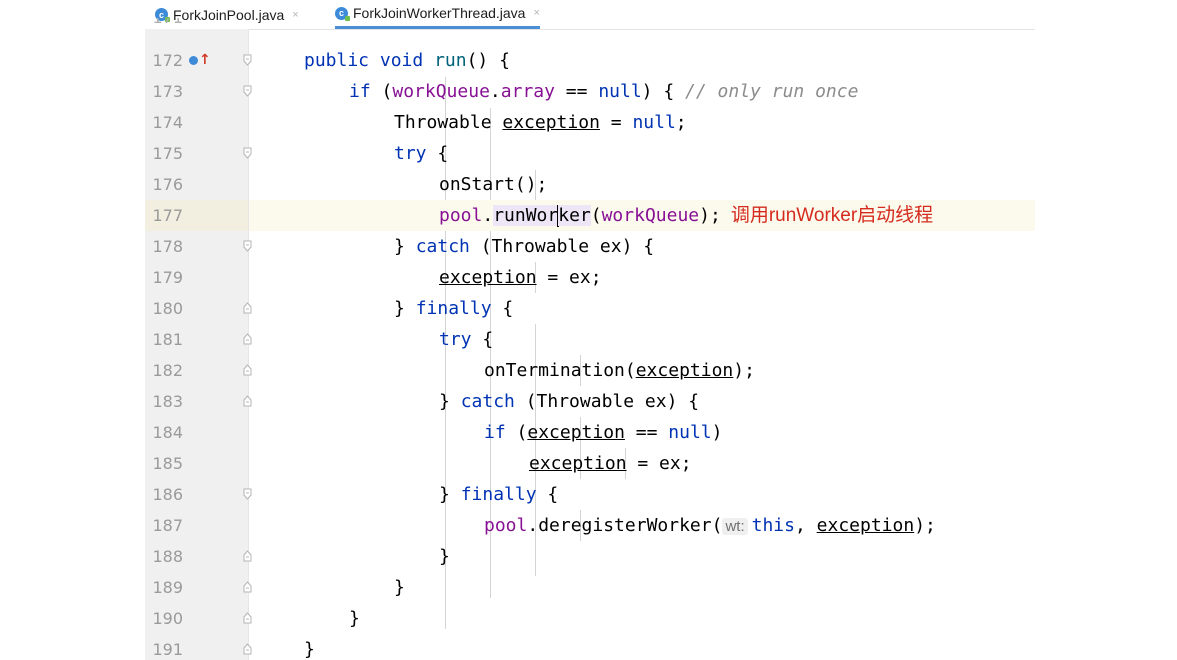  I want to click on code-line: 190 }, so click(590, 618).